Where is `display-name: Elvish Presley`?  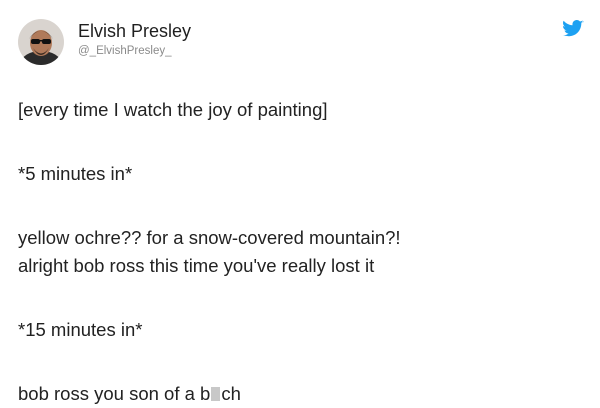
display-name: Elvish Presley is located at coordinates (134, 31).